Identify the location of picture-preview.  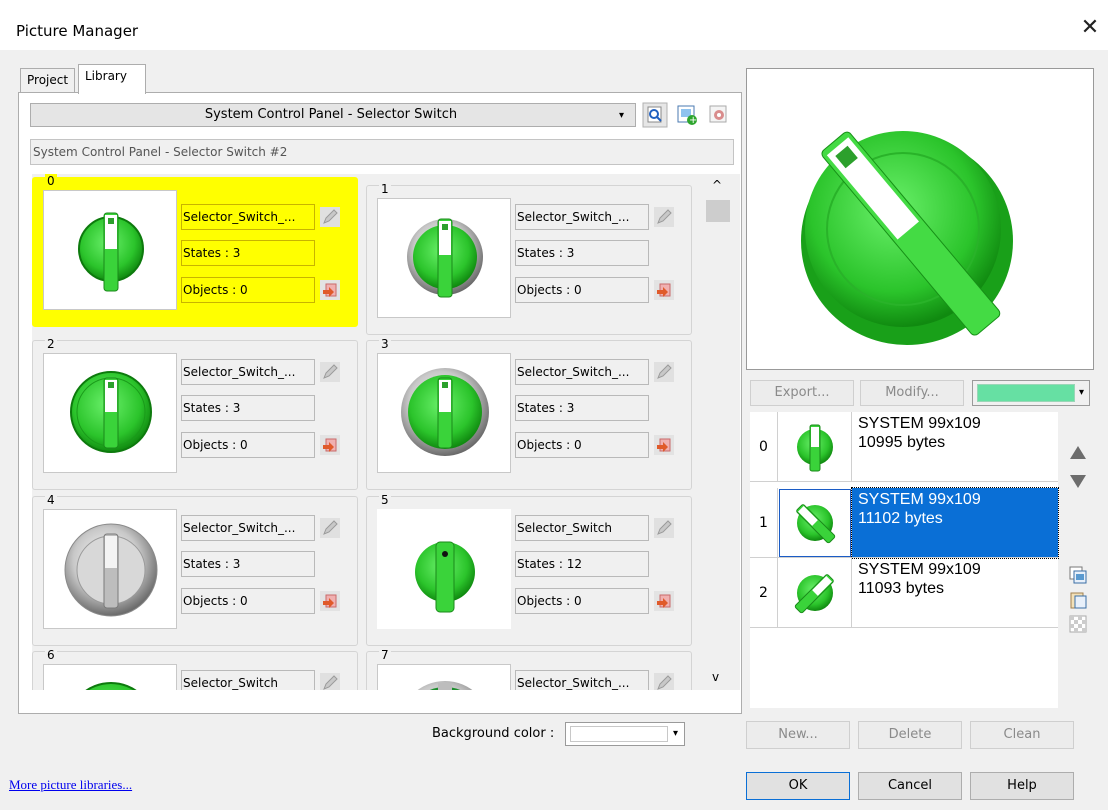
(920, 219).